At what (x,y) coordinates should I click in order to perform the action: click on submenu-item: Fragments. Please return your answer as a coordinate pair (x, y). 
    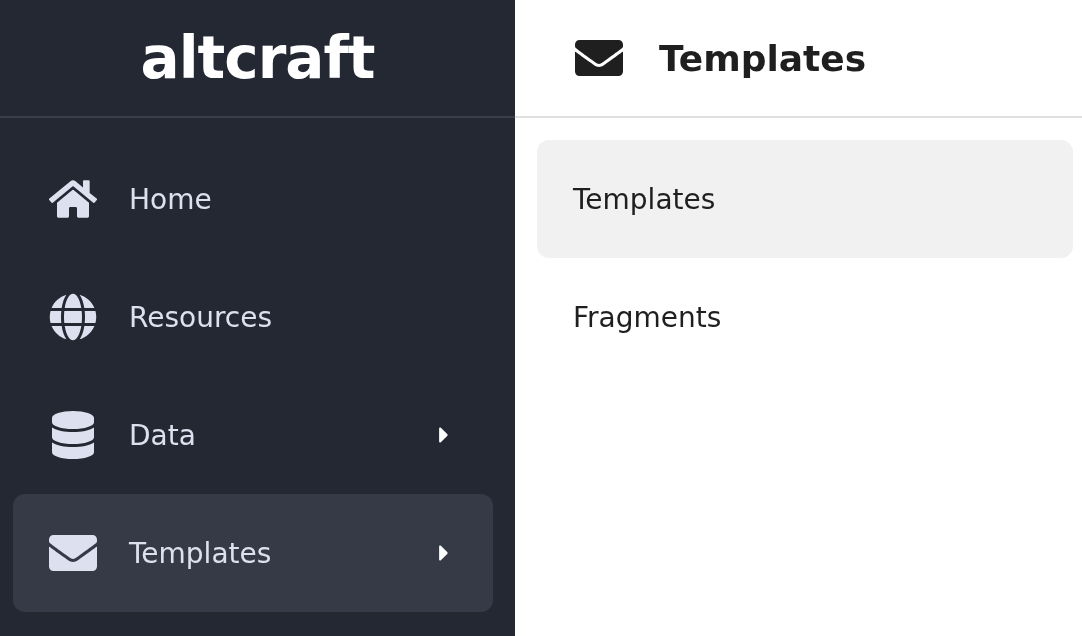
    Looking at the image, I should click on (805, 317).